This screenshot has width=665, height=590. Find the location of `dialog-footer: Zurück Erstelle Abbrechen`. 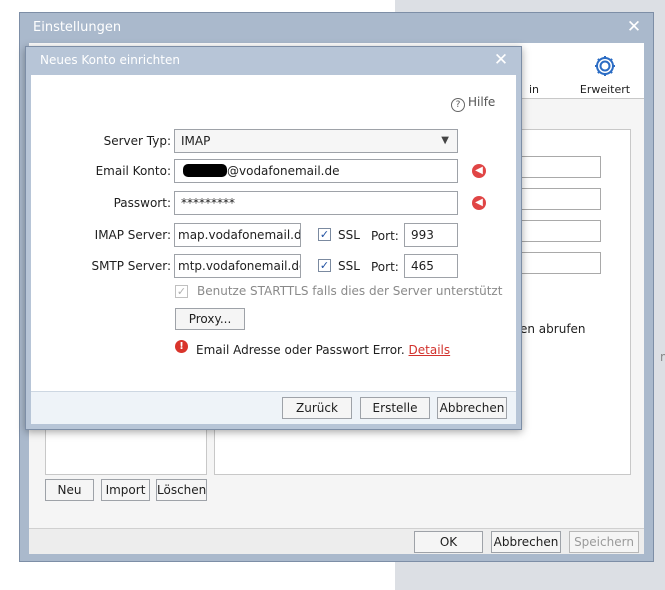

dialog-footer: Zurück Erstelle Abbrechen is located at coordinates (273, 407).